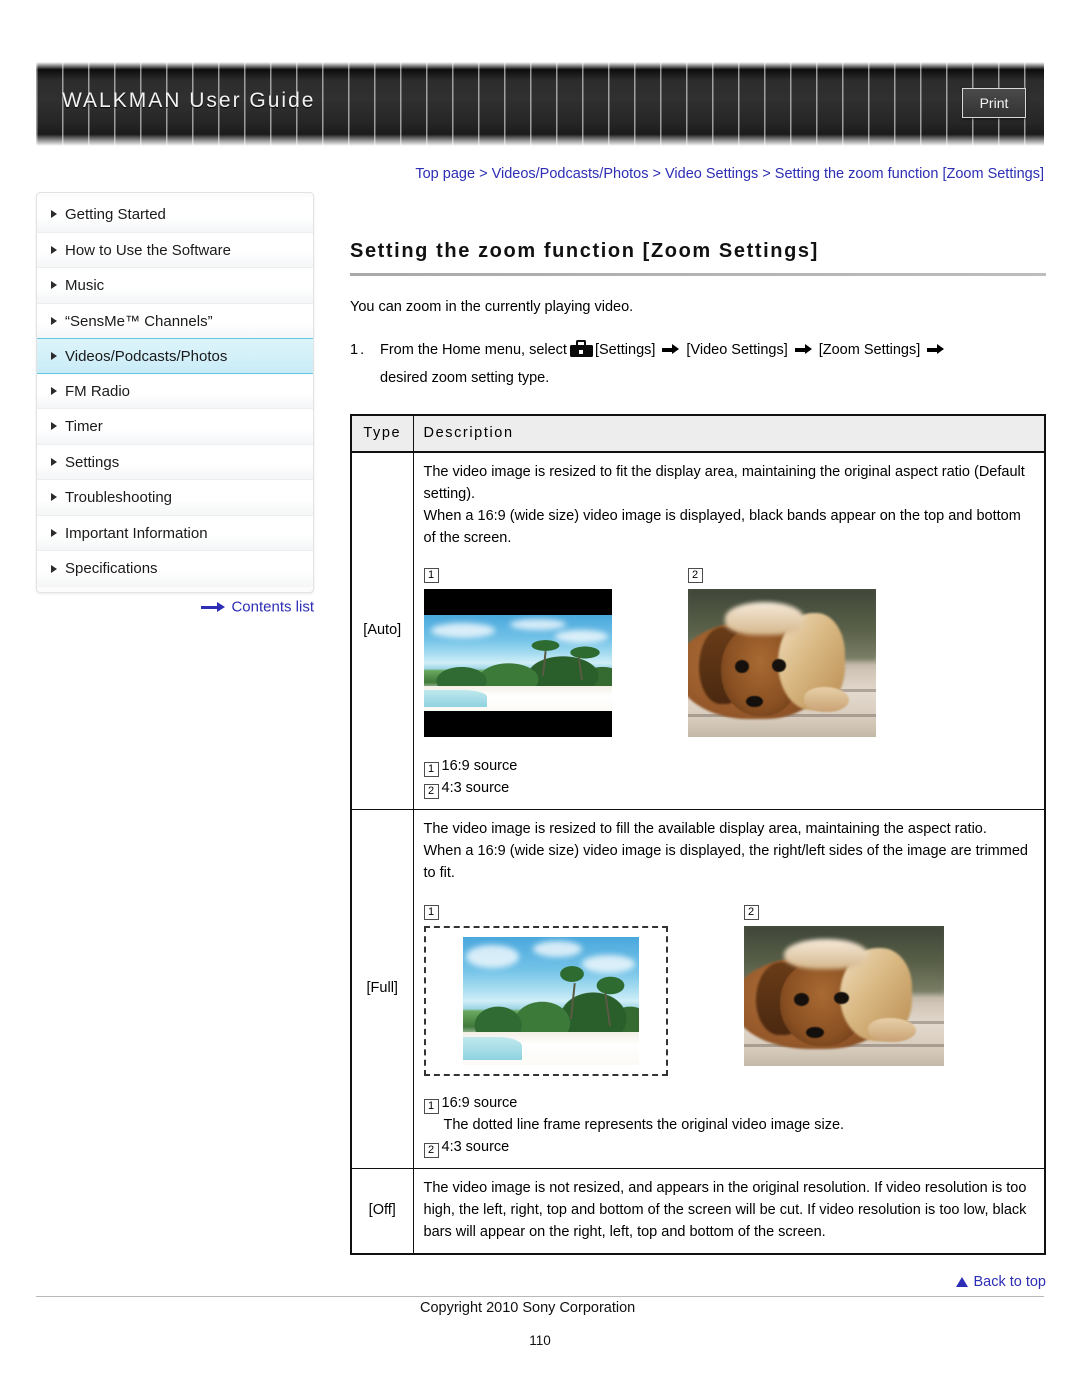 Image resolution: width=1080 pixels, height=1397 pixels. What do you see at coordinates (85, 285) in the screenshot?
I see `sidebar-item-label: Music` at bounding box center [85, 285].